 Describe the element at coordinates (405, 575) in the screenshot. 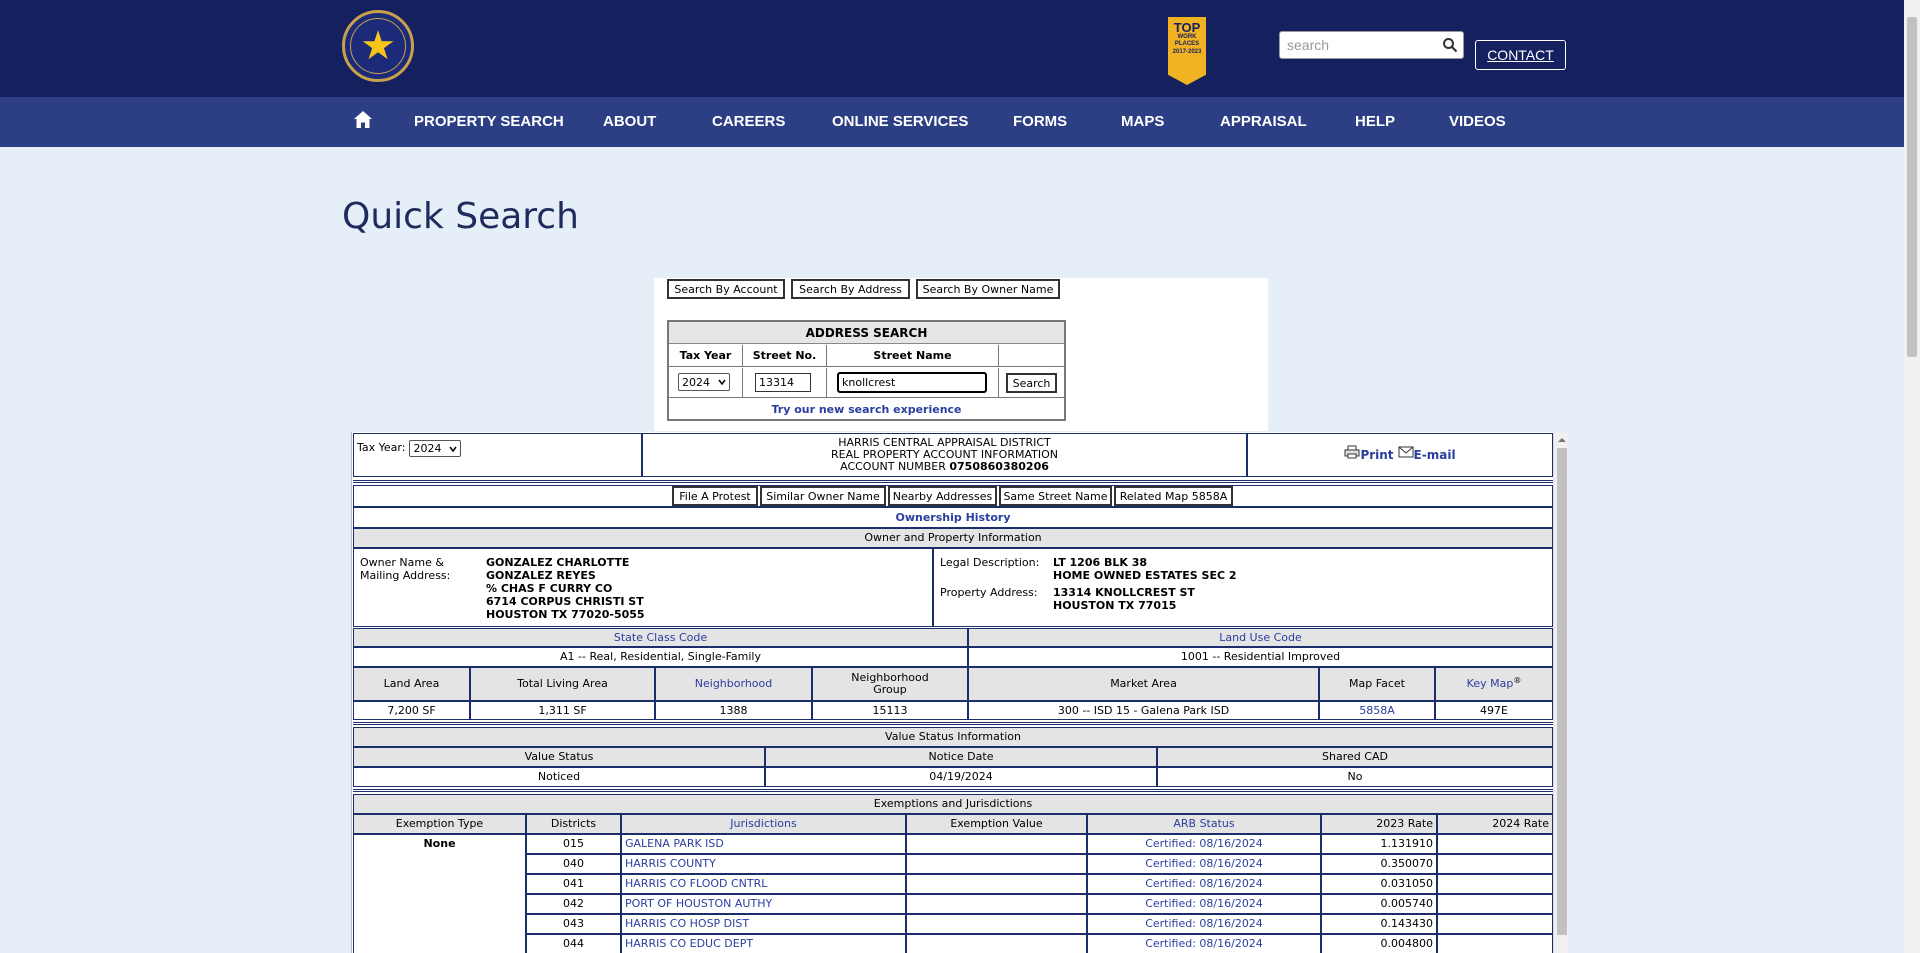

I see `owner-label-2: Mailing Address:` at that location.